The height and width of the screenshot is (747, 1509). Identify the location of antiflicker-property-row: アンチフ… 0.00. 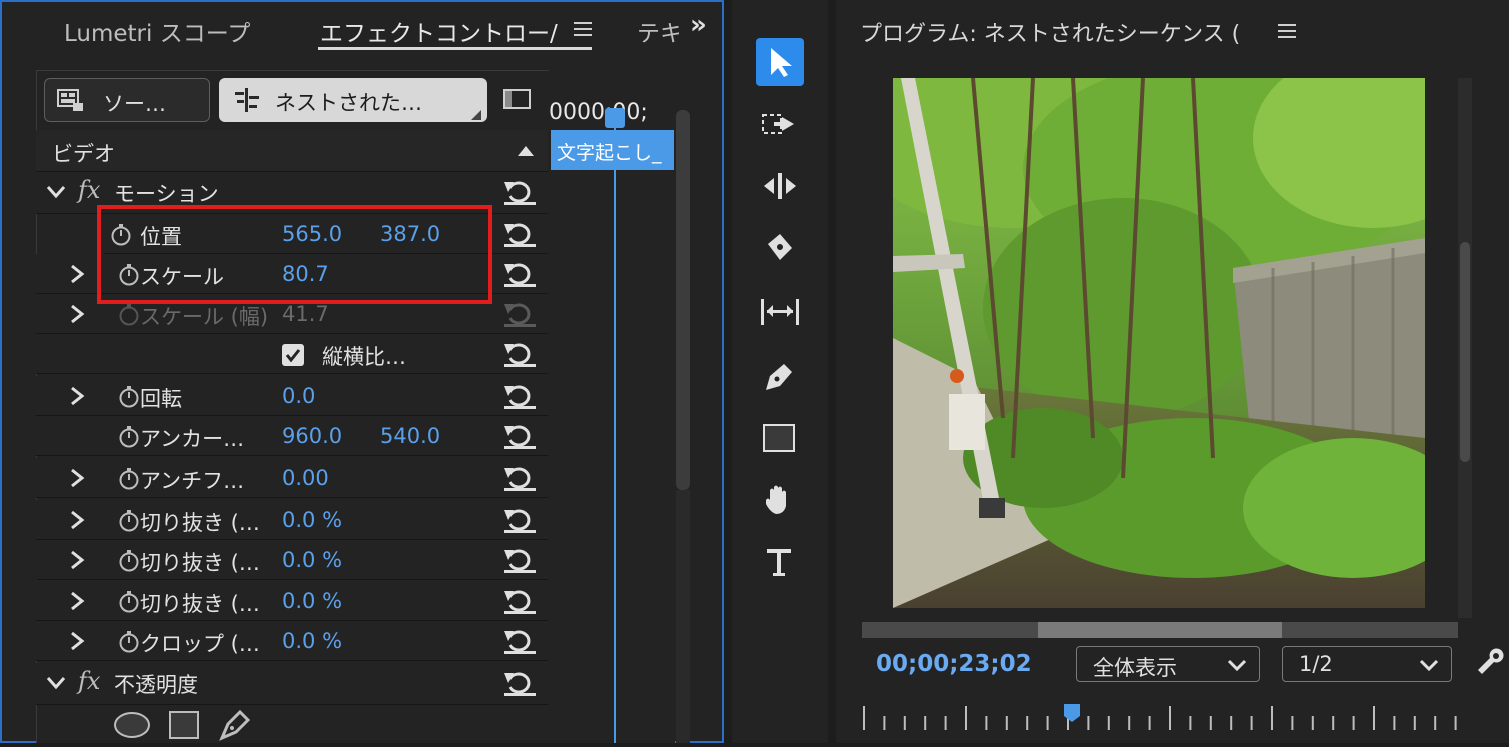
(292, 478).